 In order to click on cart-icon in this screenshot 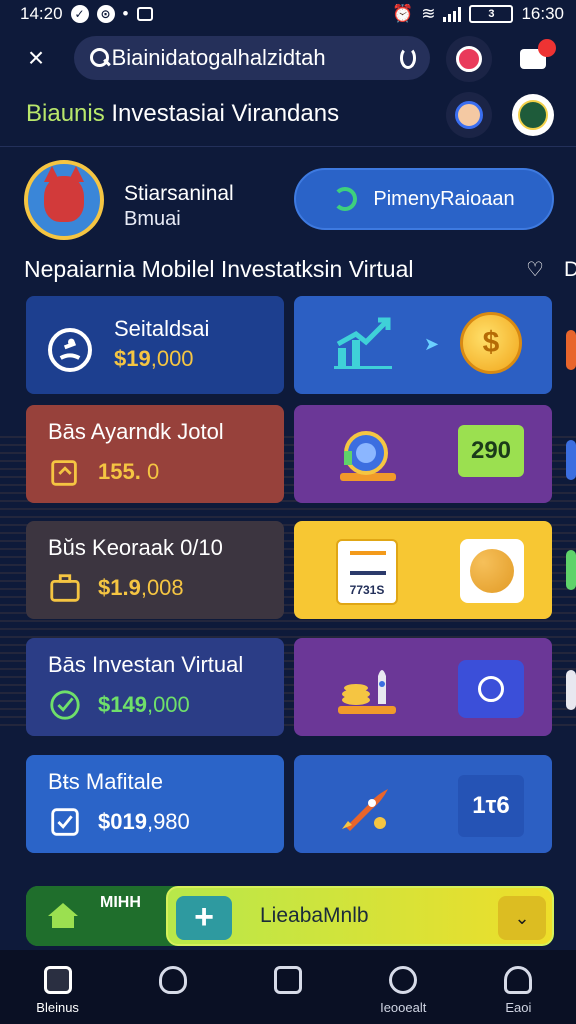, I will do `click(538, 54)`.